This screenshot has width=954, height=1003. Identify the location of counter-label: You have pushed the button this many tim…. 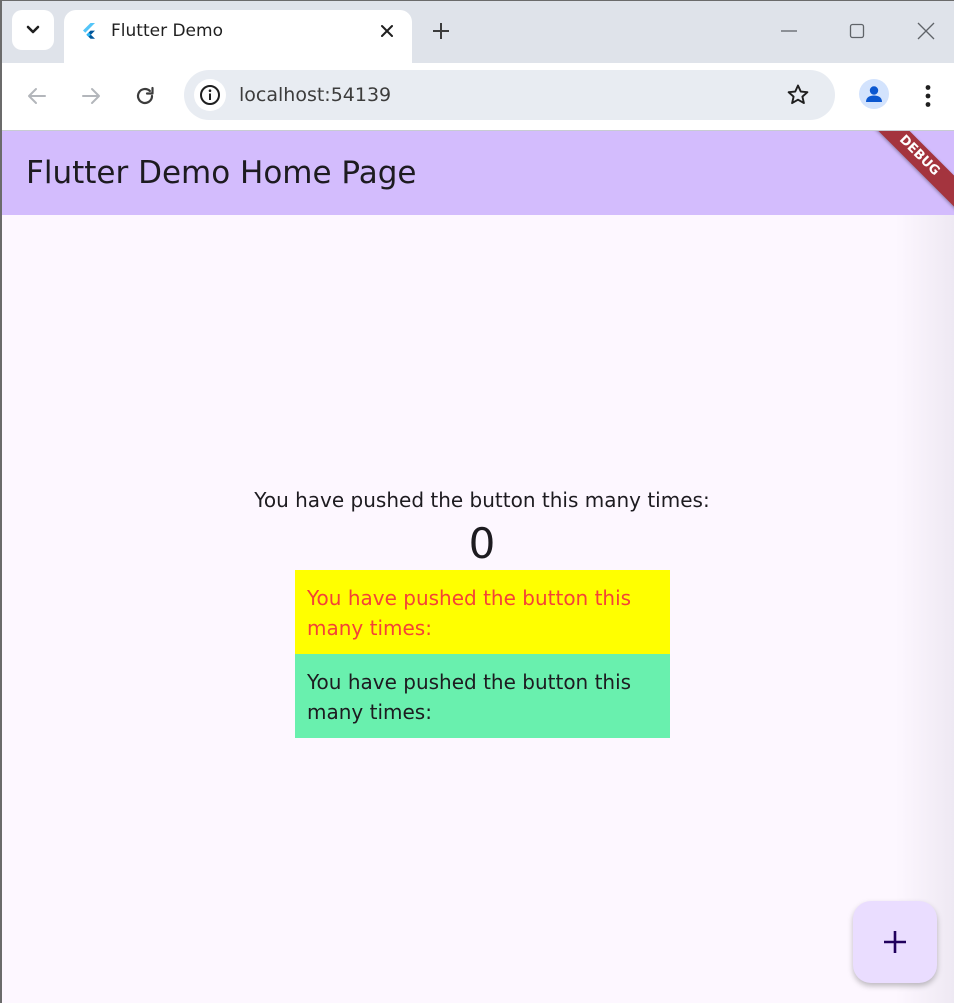
(482, 500).